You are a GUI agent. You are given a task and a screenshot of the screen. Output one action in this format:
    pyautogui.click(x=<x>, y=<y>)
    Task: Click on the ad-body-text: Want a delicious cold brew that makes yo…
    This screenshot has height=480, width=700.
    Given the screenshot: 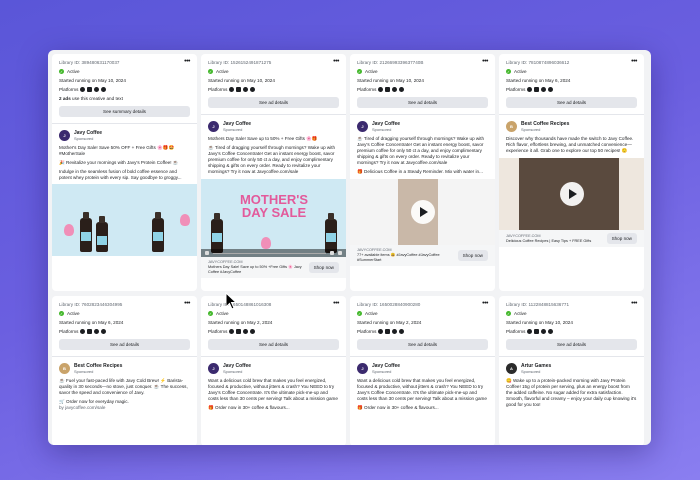 What is the action you would take?
    pyautogui.click(x=422, y=394)
    